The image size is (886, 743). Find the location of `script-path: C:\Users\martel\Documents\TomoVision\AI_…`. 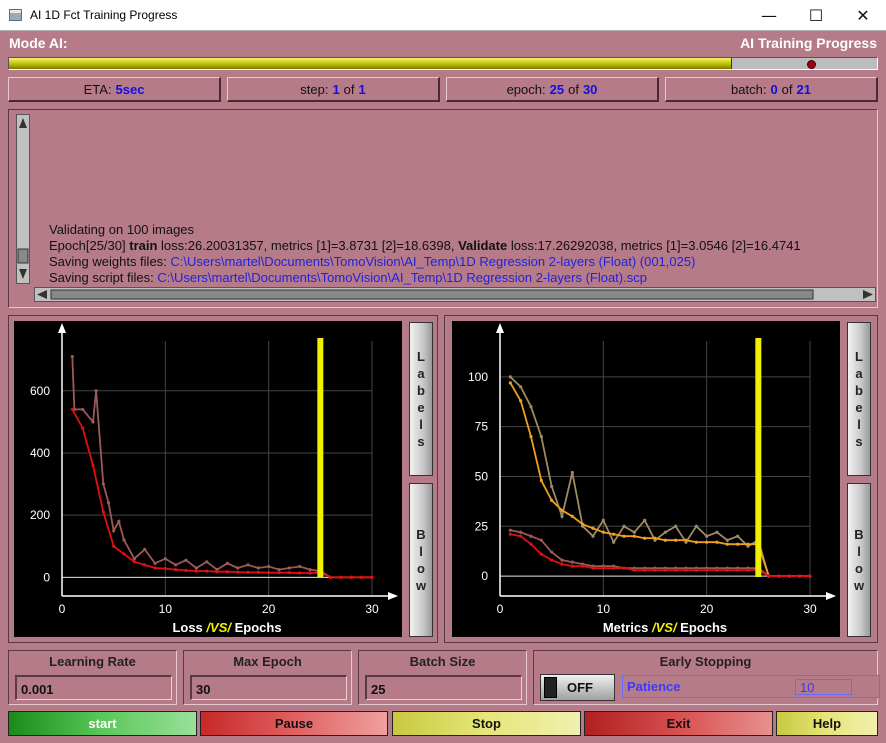

script-path: C:\Users\martel\Documents\TomoVision\AI_… is located at coordinates (402, 277).